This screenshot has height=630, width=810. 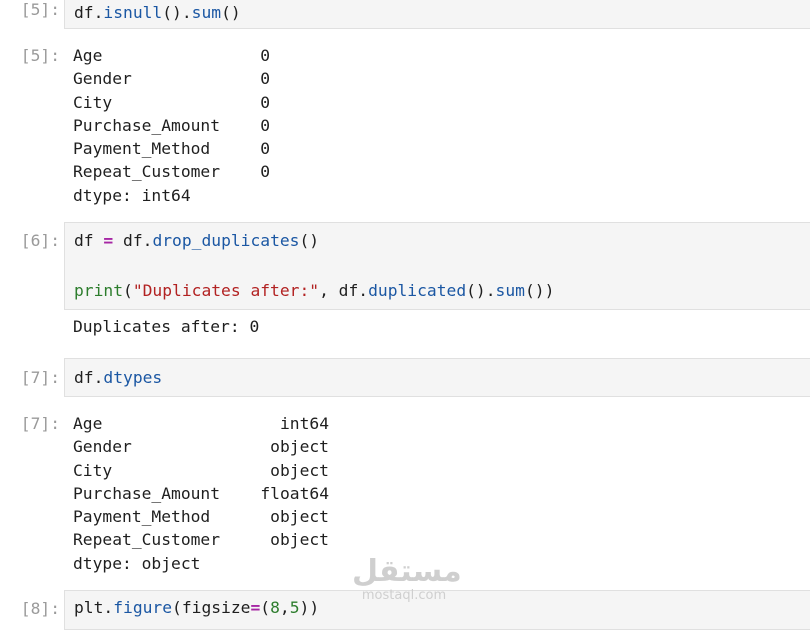 I want to click on cell-5-output-prompt: [5]:, so click(x=40, y=55).